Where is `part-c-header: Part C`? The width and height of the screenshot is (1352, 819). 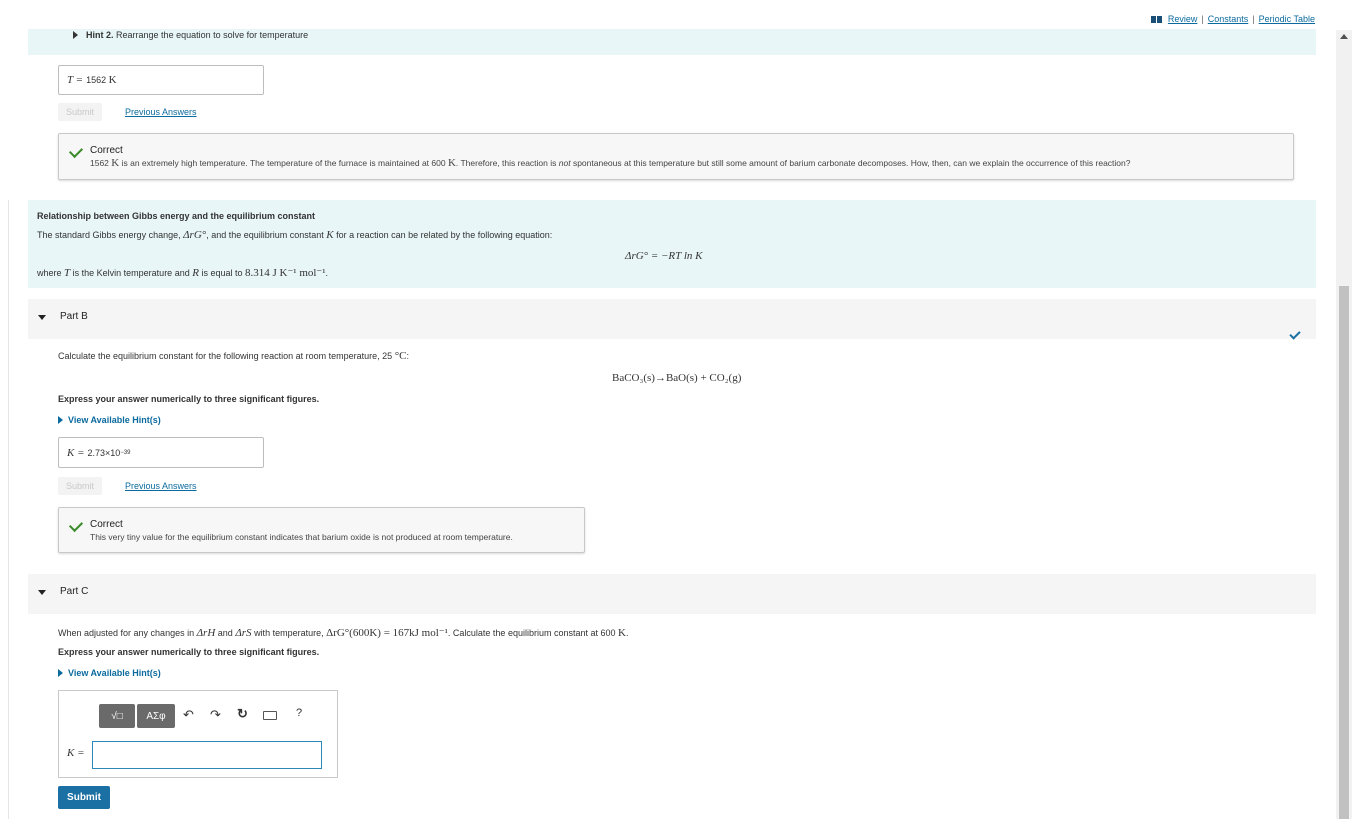
part-c-header: Part C is located at coordinates (672, 594).